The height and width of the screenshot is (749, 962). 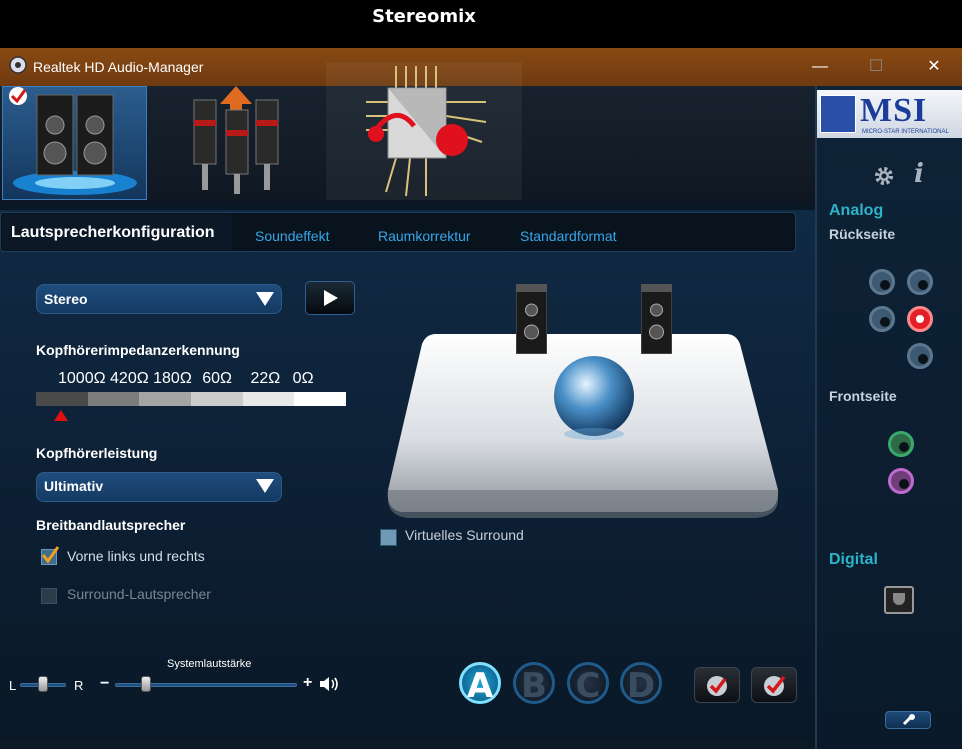 What do you see at coordinates (853, 559) in the screenshot?
I see `digital-heading: Digital` at bounding box center [853, 559].